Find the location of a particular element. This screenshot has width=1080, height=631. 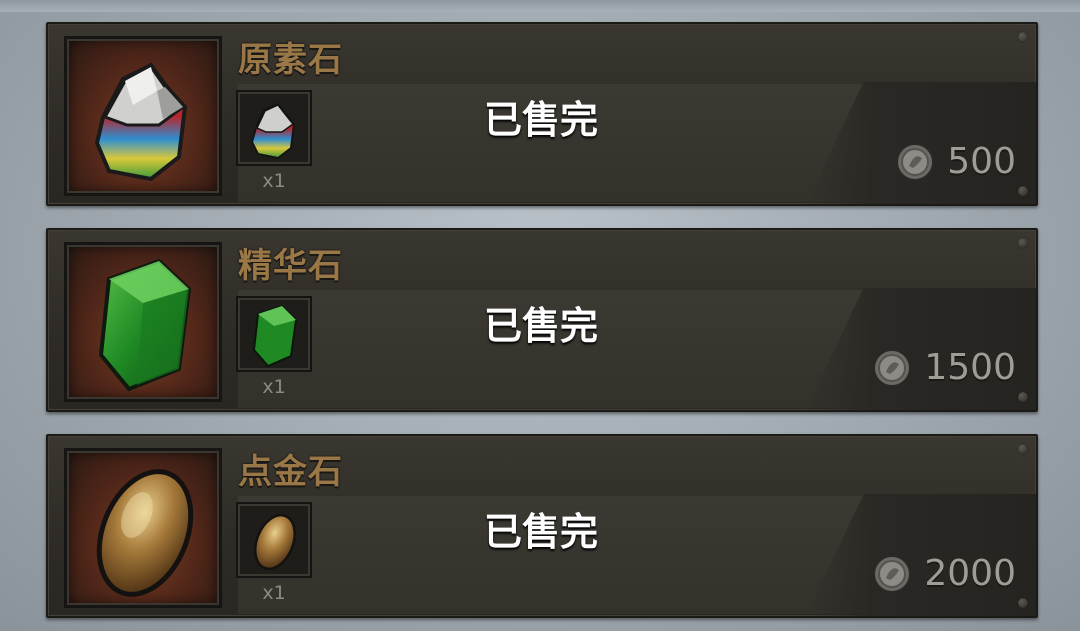

price-tag: 2000 is located at coordinates (944, 574).